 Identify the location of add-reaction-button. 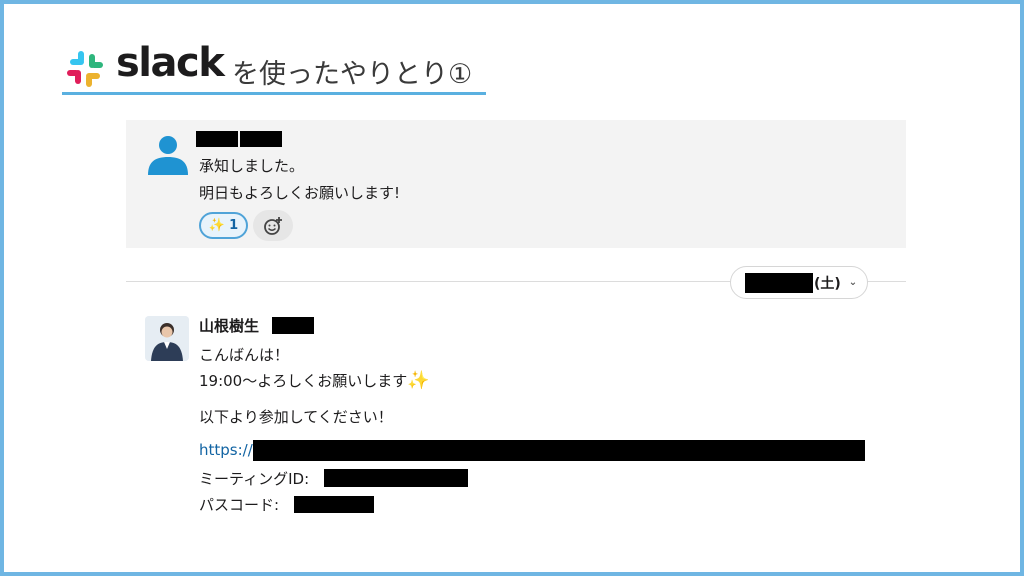
(273, 225).